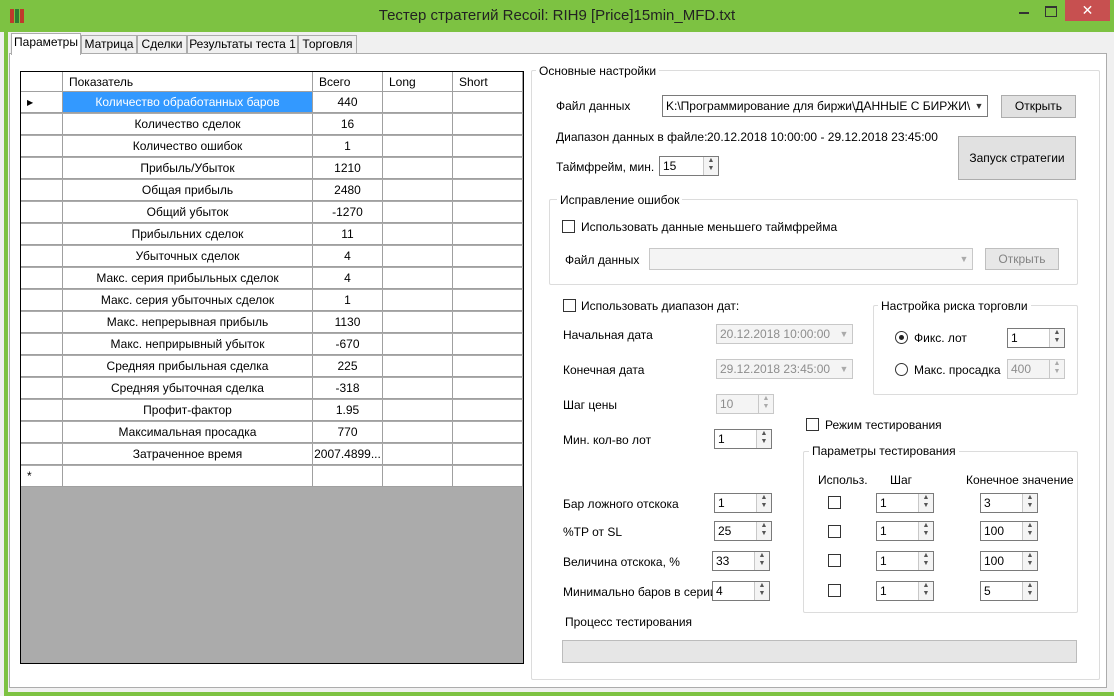 This screenshot has height=696, width=1114. What do you see at coordinates (901, 337) in the screenshot?
I see `fixed-lot-radio` at bounding box center [901, 337].